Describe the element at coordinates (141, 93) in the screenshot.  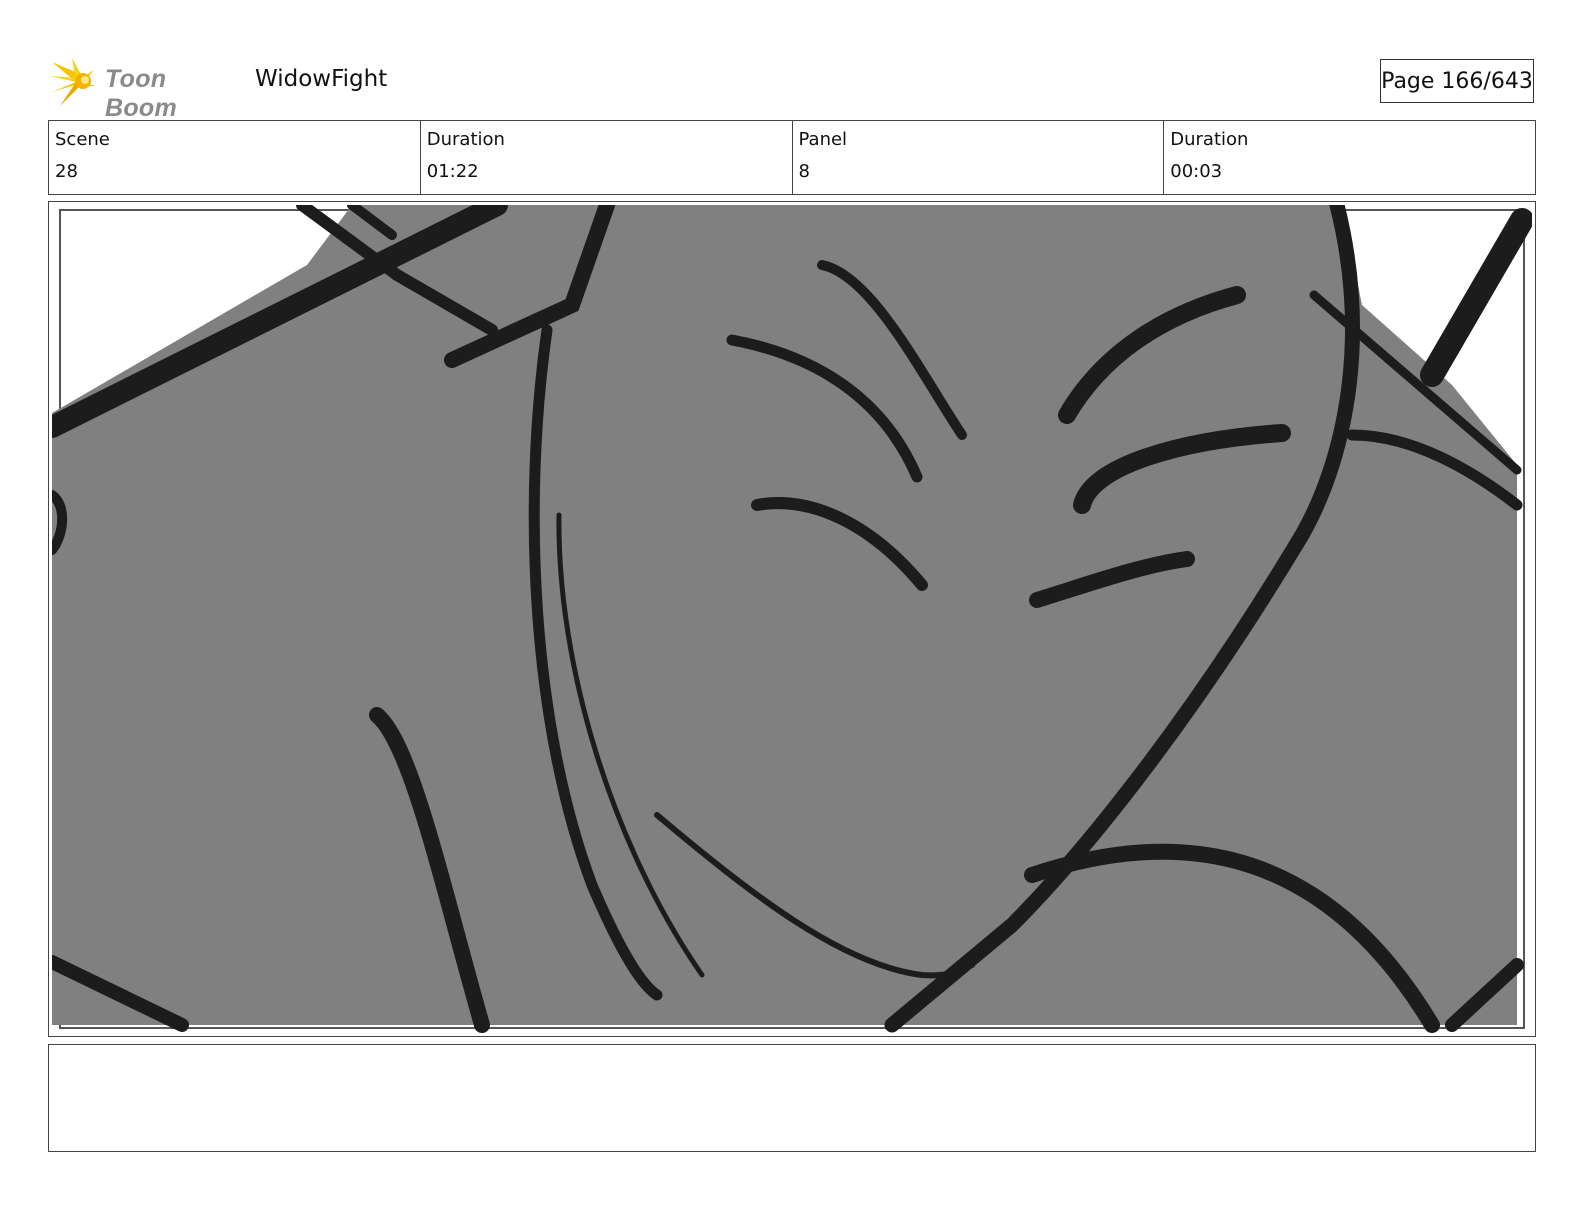
I see `logo-text: Toon Boom` at that location.